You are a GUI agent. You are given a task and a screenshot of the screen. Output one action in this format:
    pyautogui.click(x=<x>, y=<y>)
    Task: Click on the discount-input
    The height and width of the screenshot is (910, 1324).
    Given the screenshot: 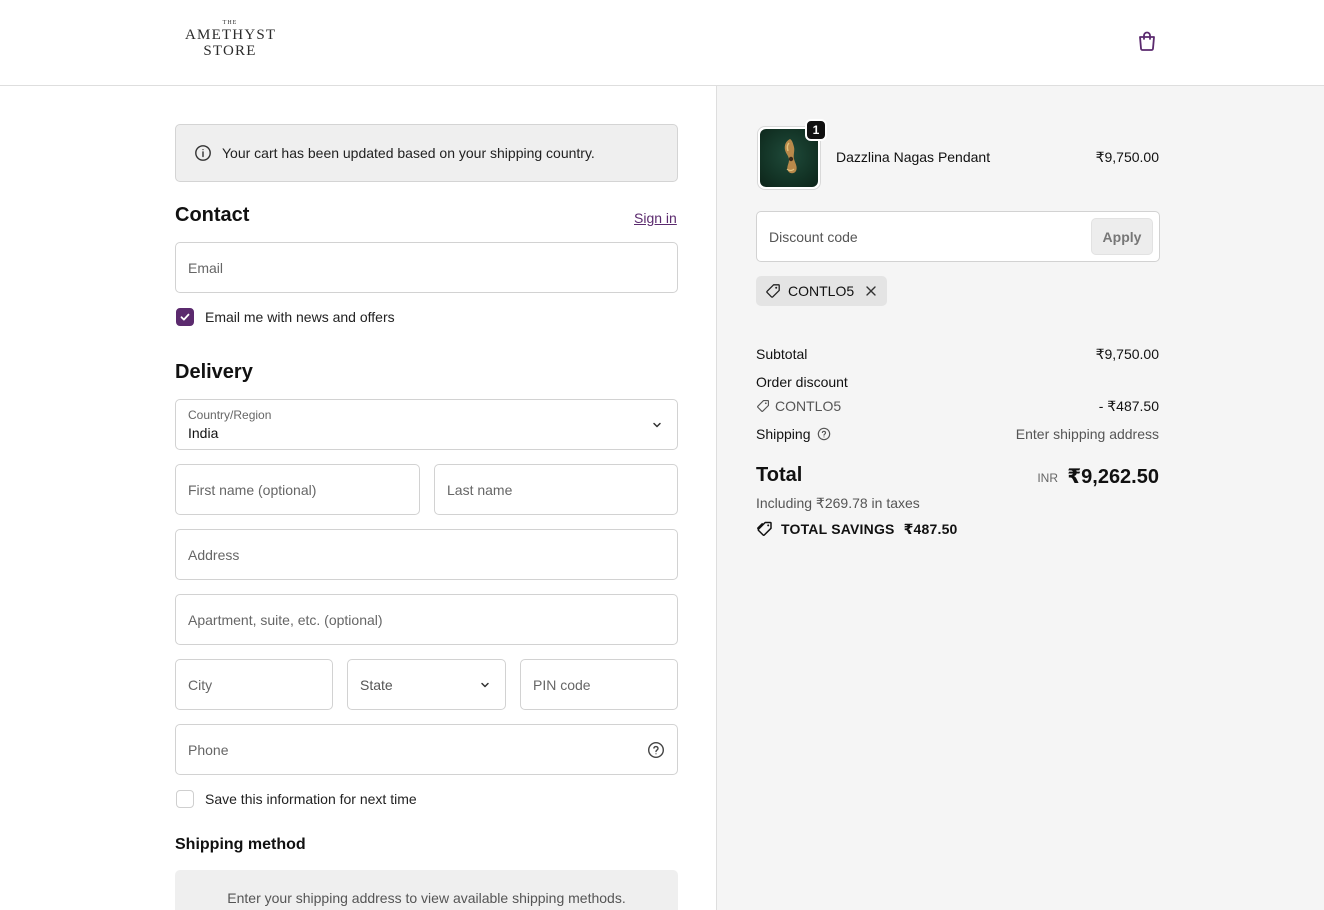 What is the action you would take?
    pyautogui.click(x=922, y=236)
    